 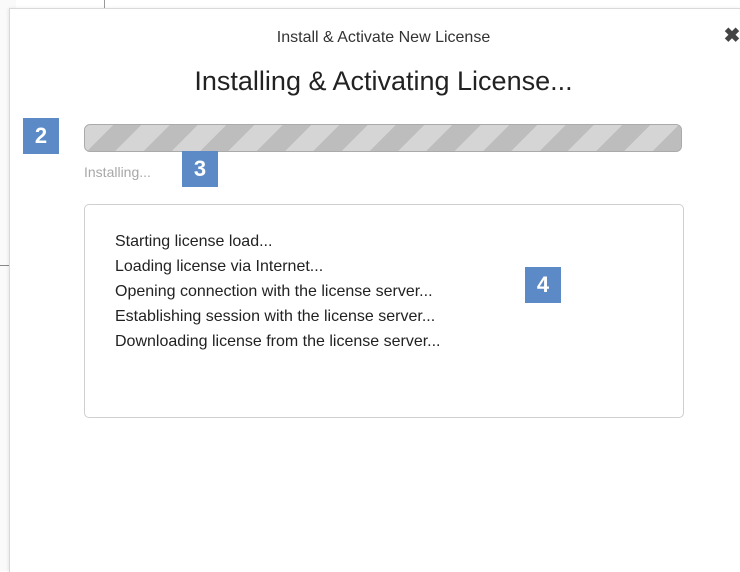 What do you see at coordinates (383, 37) in the screenshot?
I see `dialog-title: Install & Activate New License` at bounding box center [383, 37].